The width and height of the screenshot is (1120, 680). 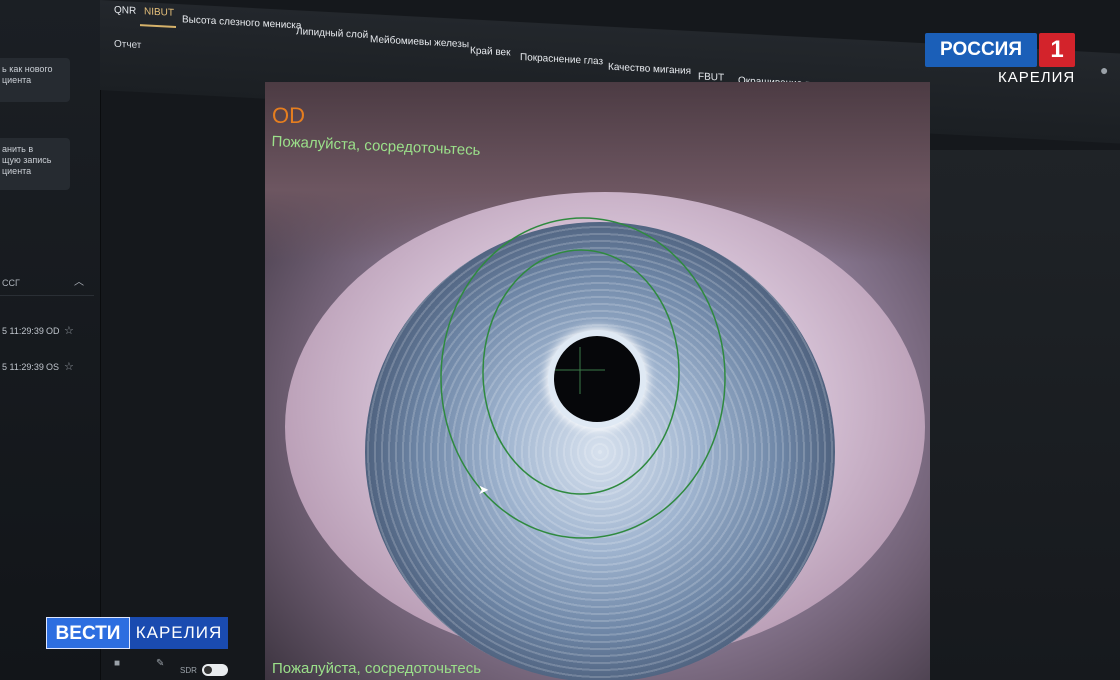 What do you see at coordinates (190, 665) in the screenshot?
I see `bottom-toolbar: ■ ✎ SDR` at bounding box center [190, 665].